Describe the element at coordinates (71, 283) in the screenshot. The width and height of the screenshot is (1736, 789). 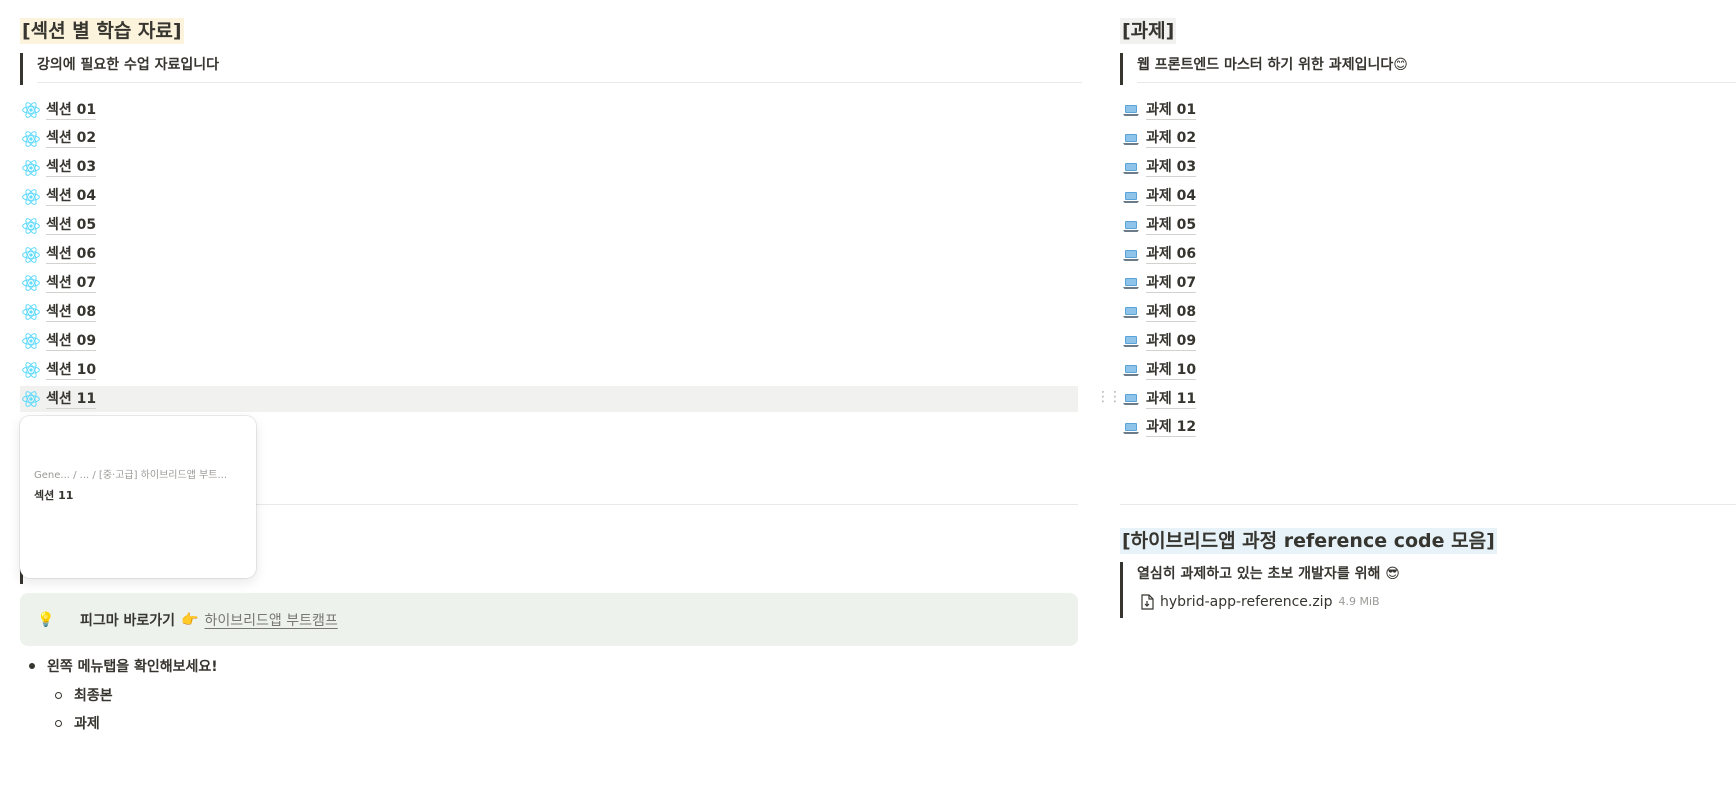
I see `section-link-label: 섹션 07` at that location.